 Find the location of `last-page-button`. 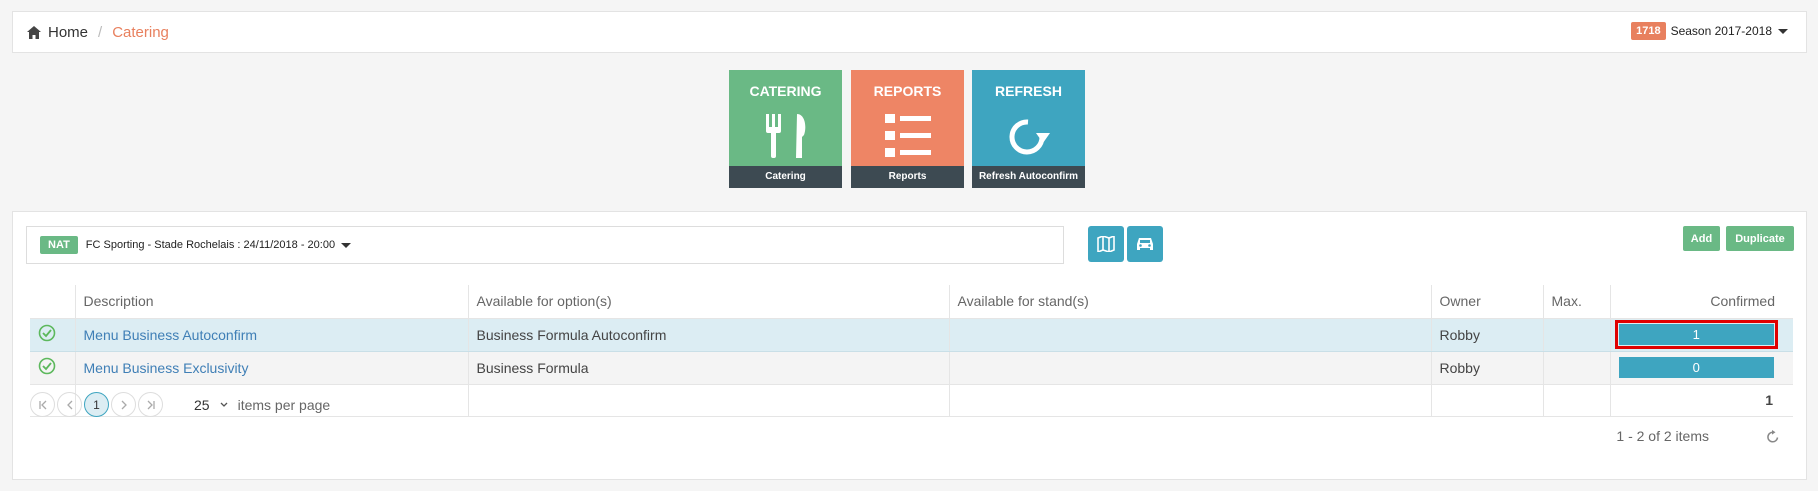

last-page-button is located at coordinates (150, 404).